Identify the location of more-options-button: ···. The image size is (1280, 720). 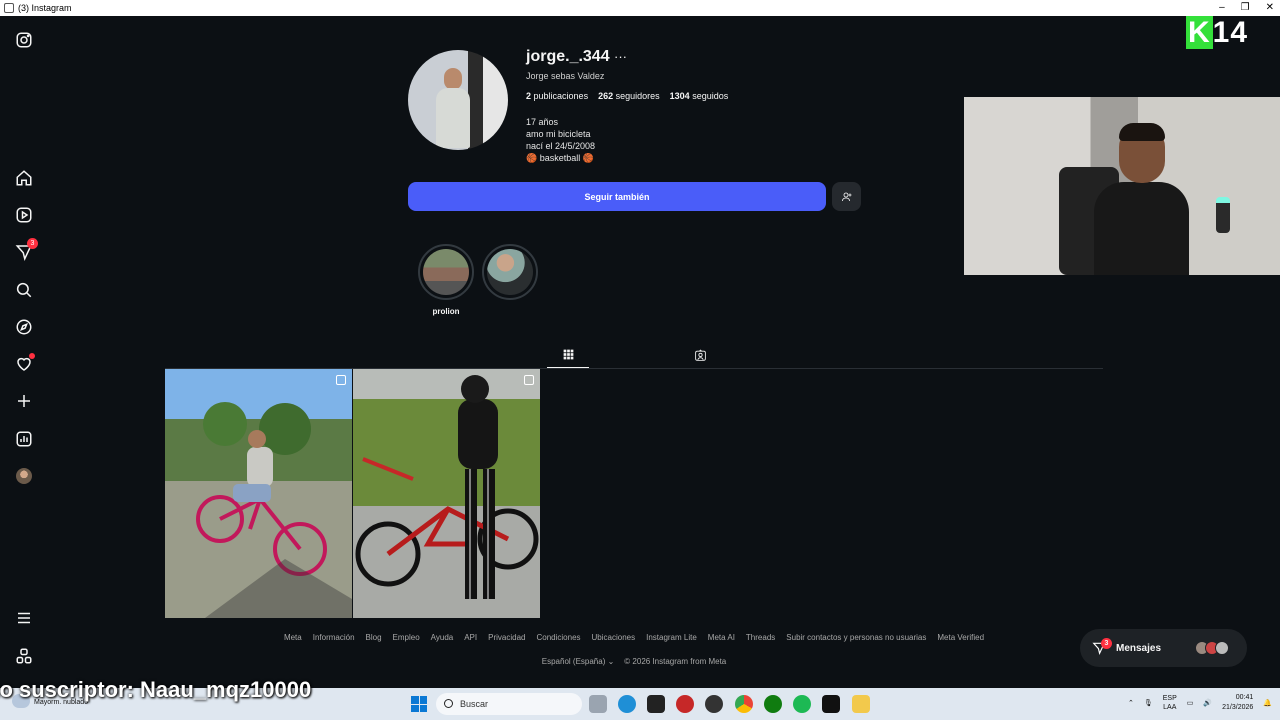
(620, 56).